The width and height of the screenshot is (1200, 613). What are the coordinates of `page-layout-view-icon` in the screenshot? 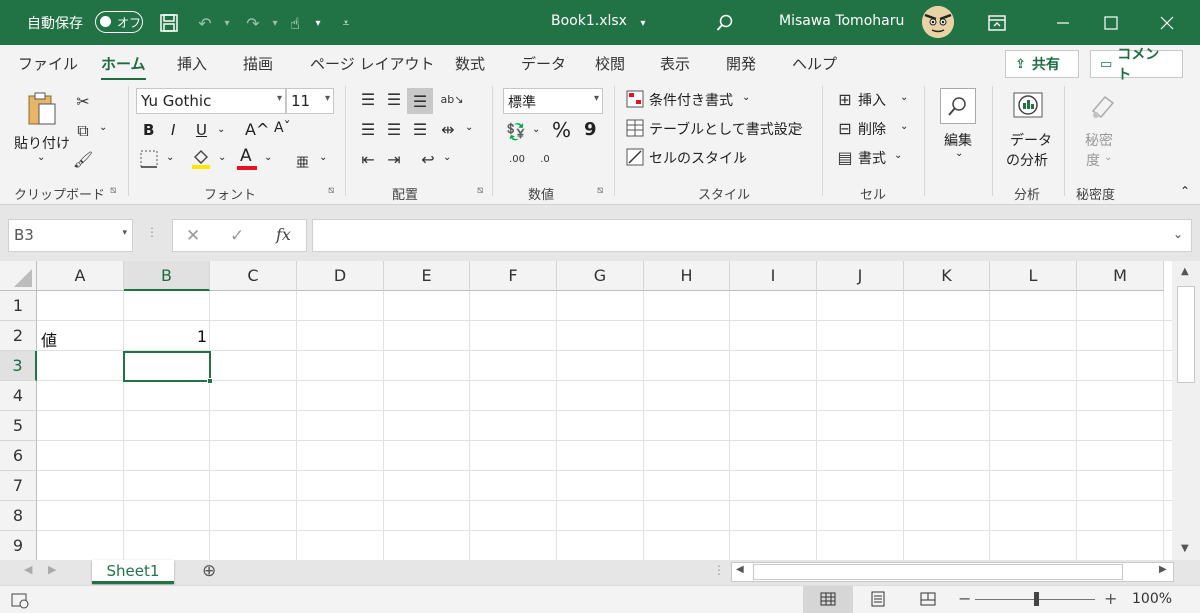 It's located at (878, 599).